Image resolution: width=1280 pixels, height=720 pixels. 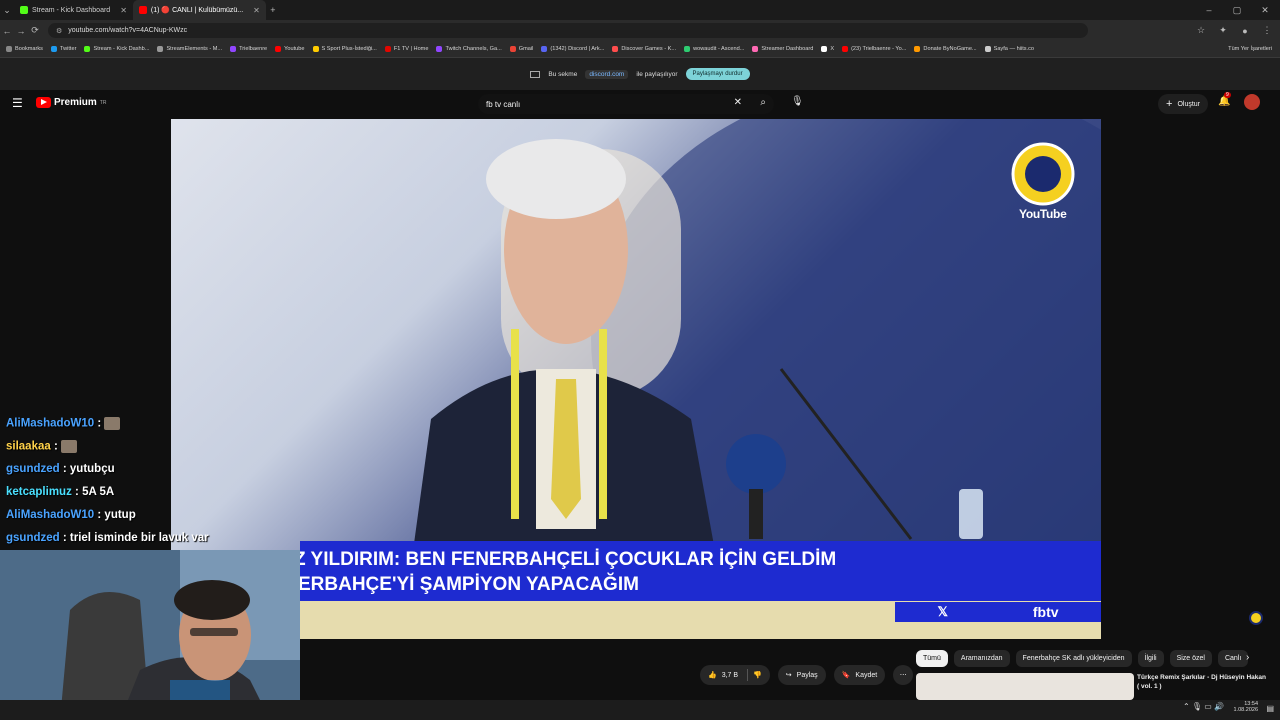 What do you see at coordinates (1025, 686) in the screenshot?
I see `suggested-video-thumbnail` at bounding box center [1025, 686].